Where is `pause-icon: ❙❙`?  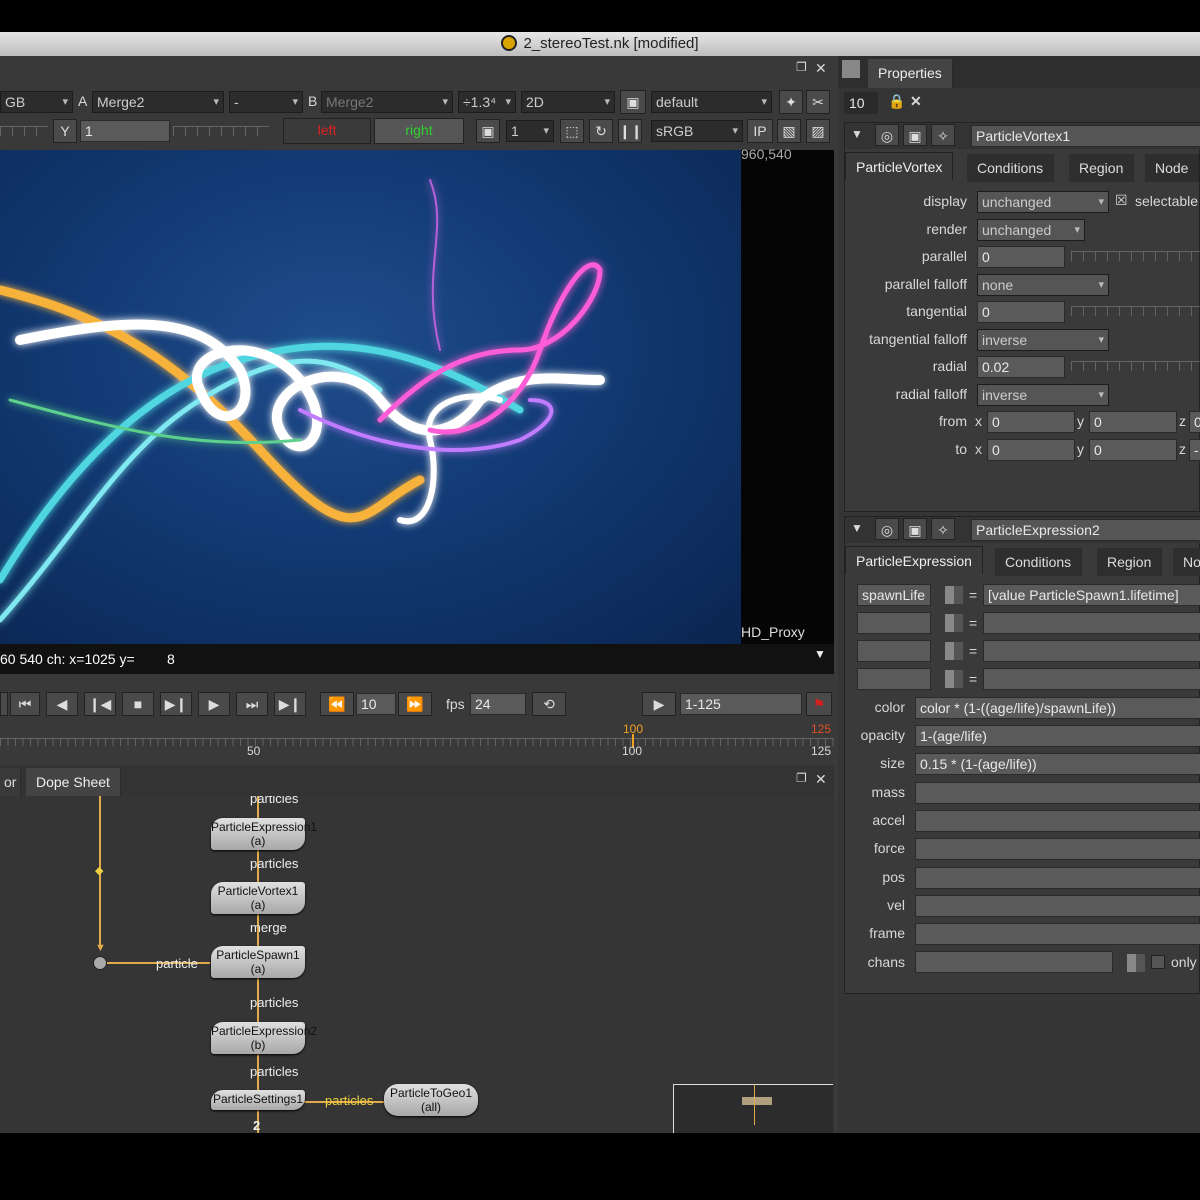
pause-icon: ❙❙ is located at coordinates (630, 131).